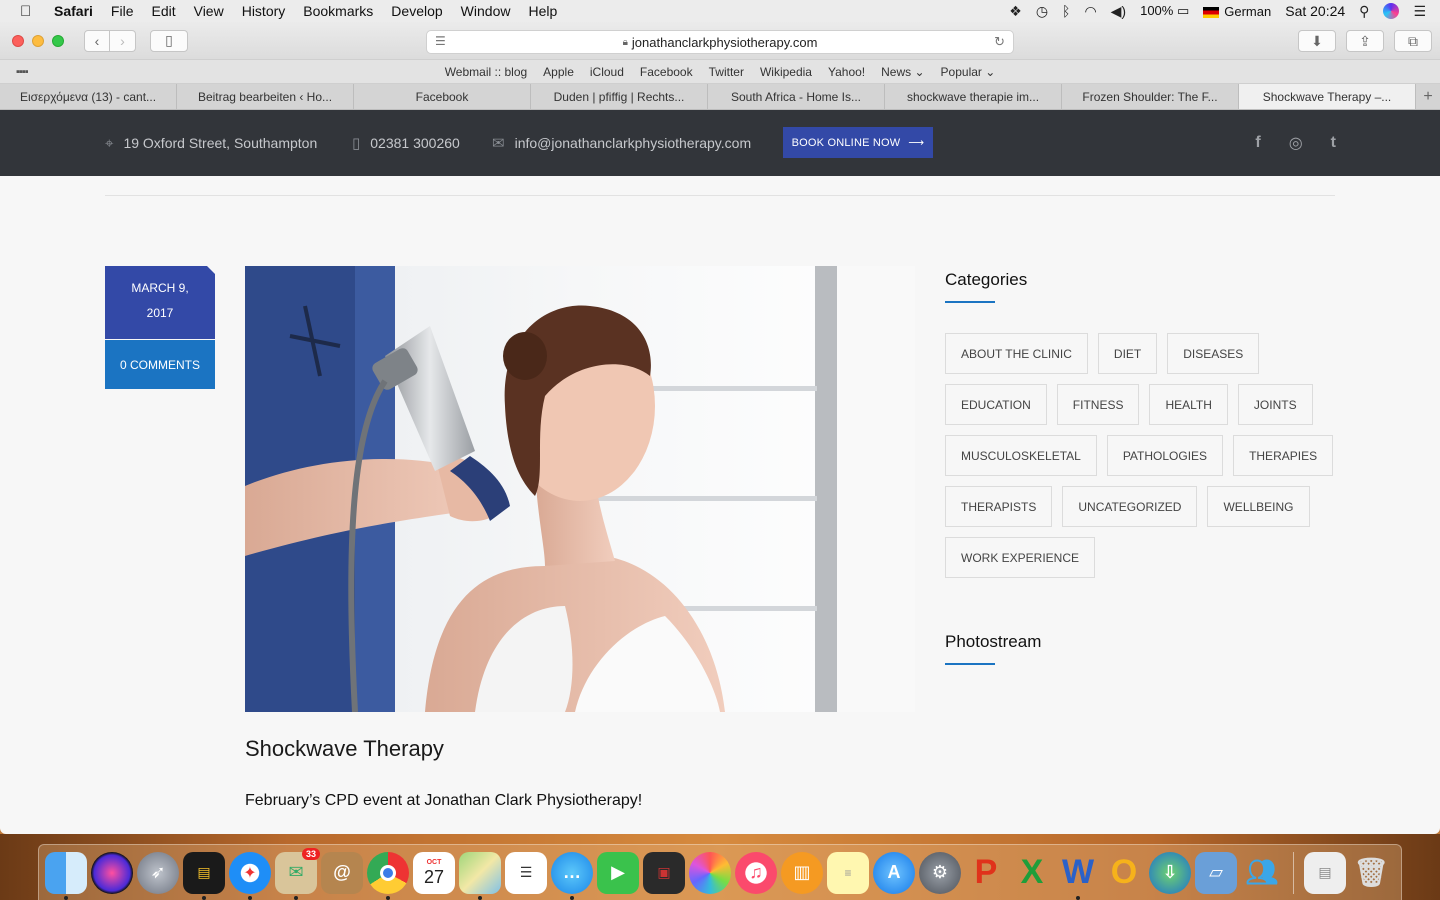  Describe the element at coordinates (1413, 41) in the screenshot. I see `tab-overview-button: ⧉` at that location.